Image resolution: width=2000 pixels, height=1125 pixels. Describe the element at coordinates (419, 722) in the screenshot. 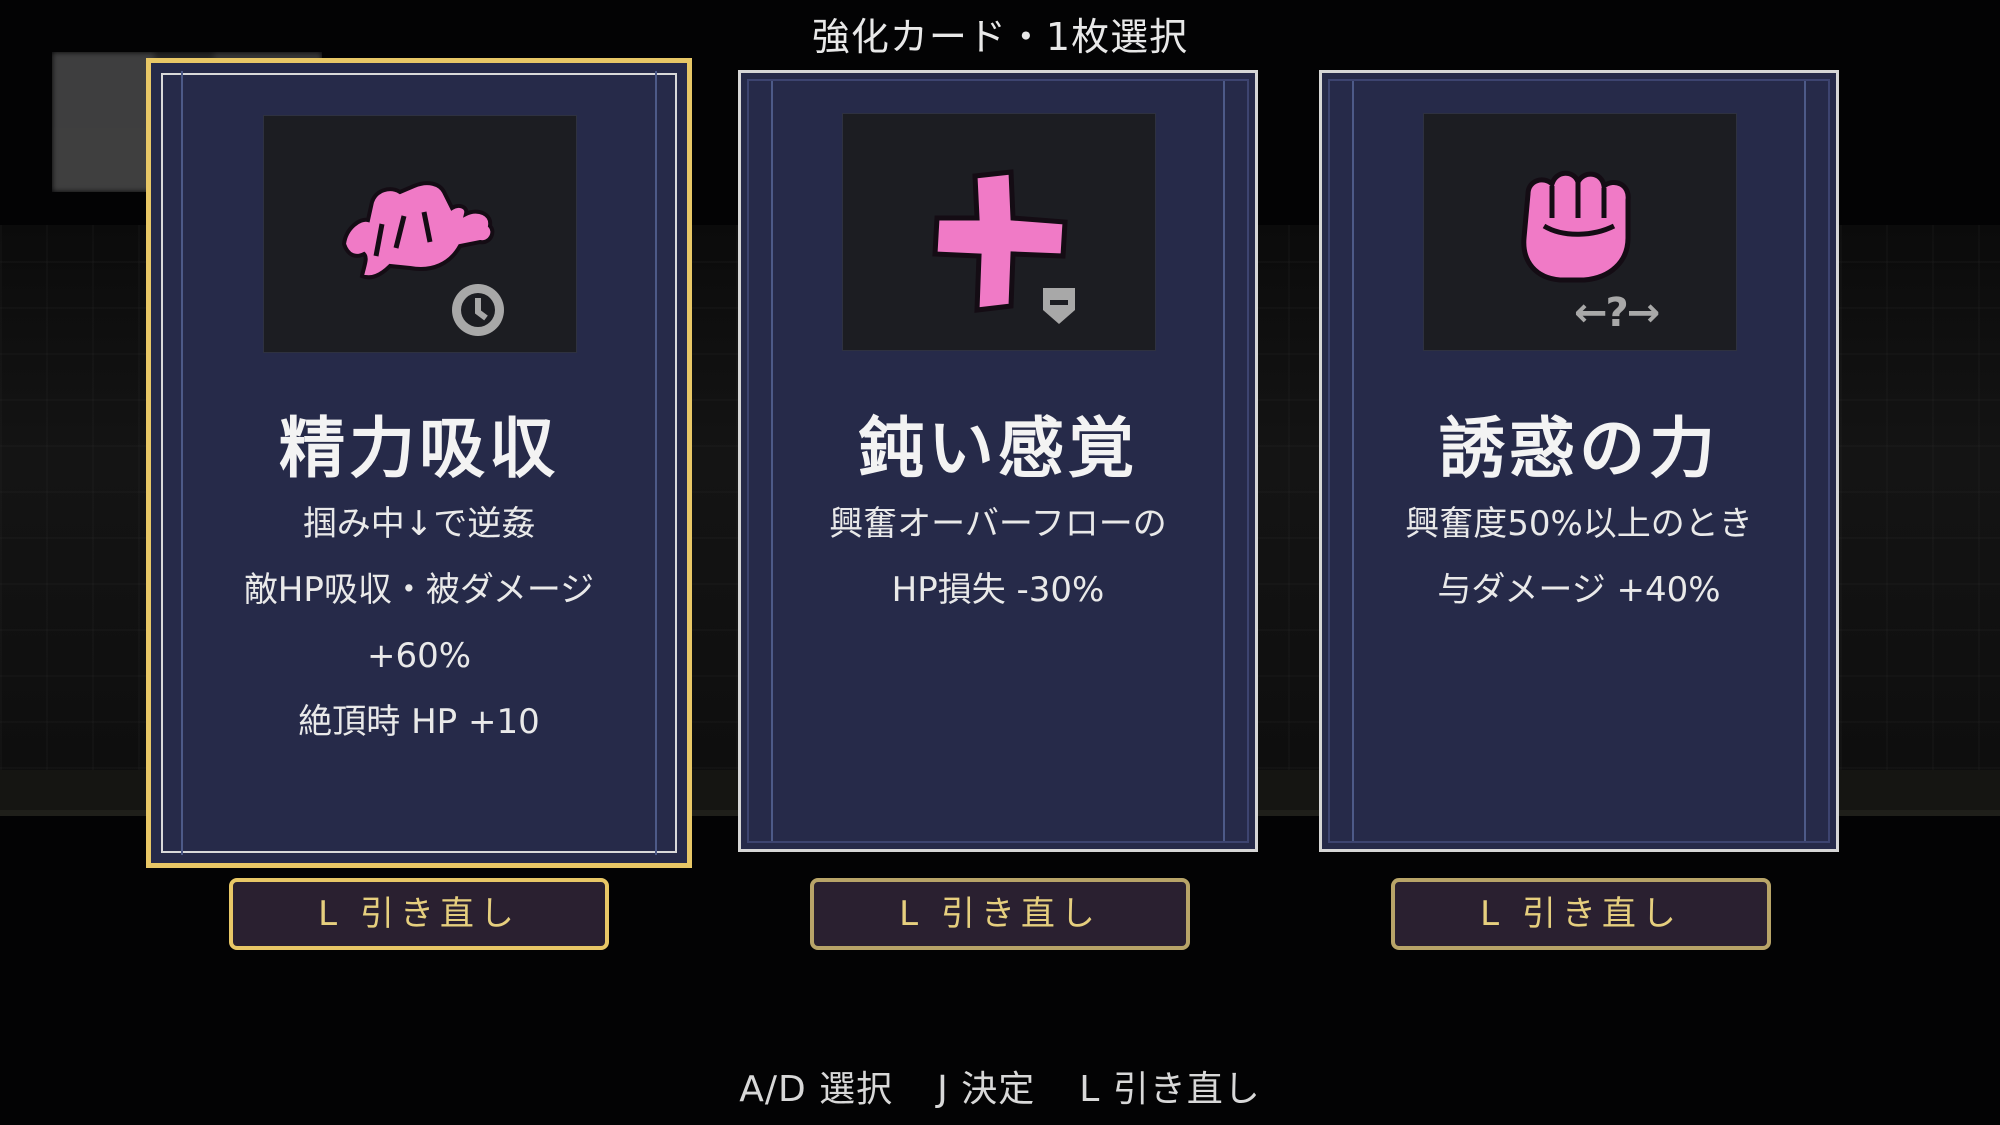

I see `card-description-line: 絶頂時 HP +10` at that location.